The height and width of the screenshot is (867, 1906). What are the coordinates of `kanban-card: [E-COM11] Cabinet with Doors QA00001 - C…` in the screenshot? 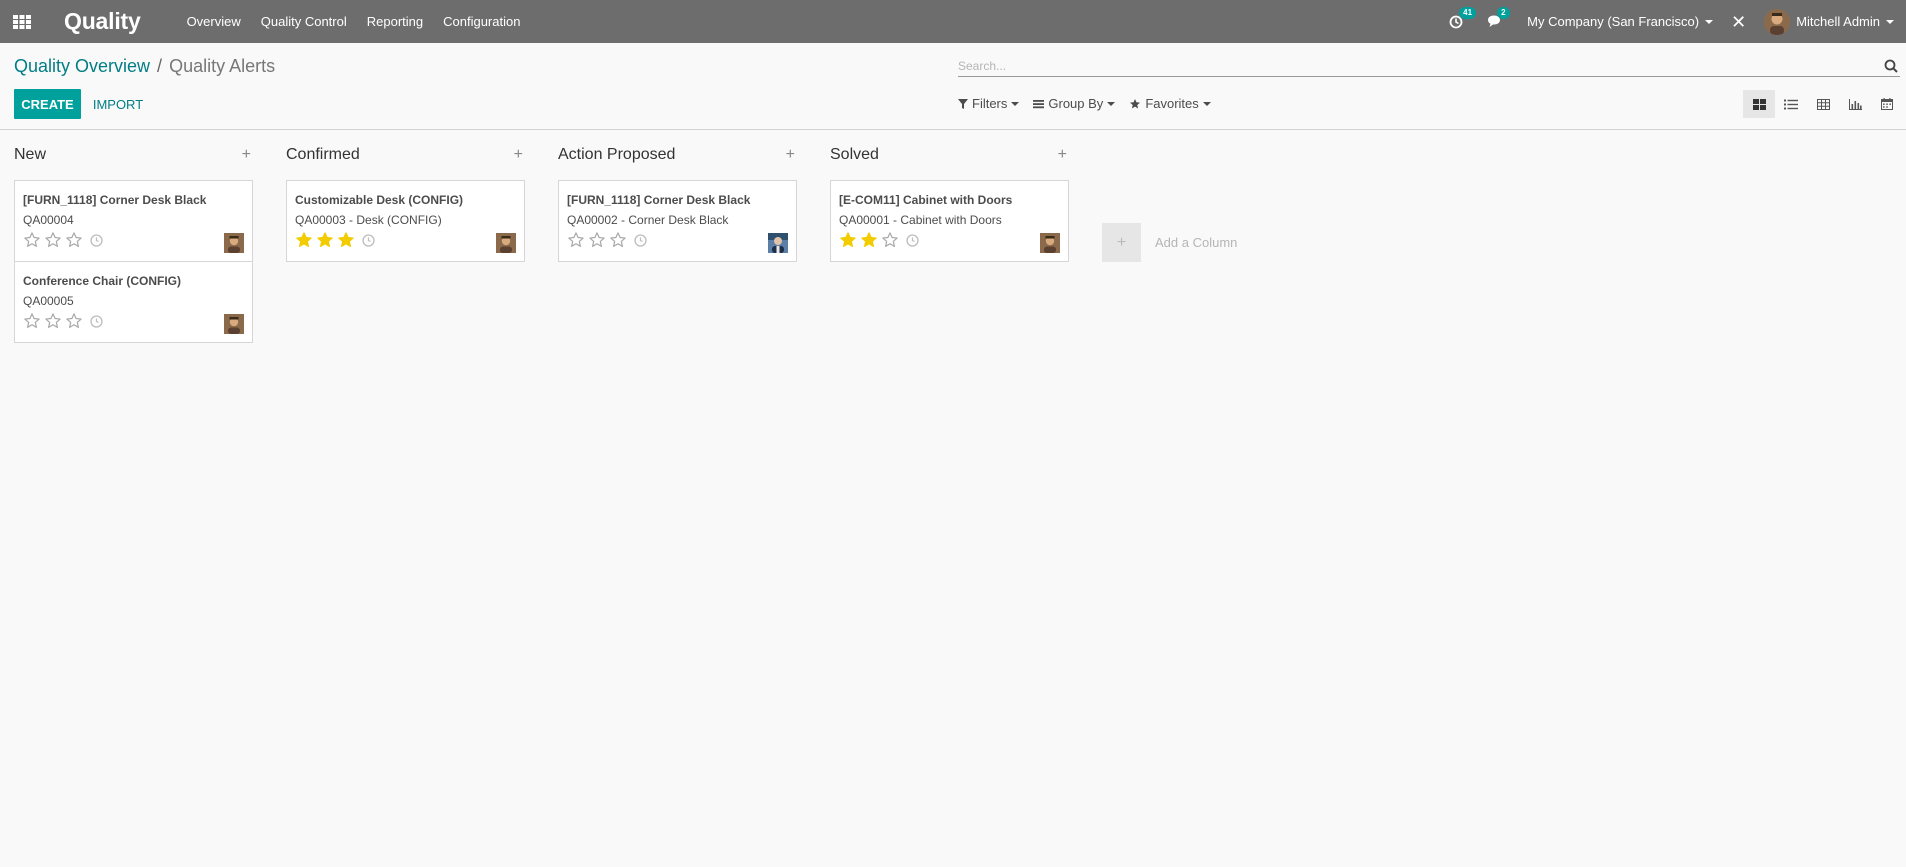 It's located at (949, 221).